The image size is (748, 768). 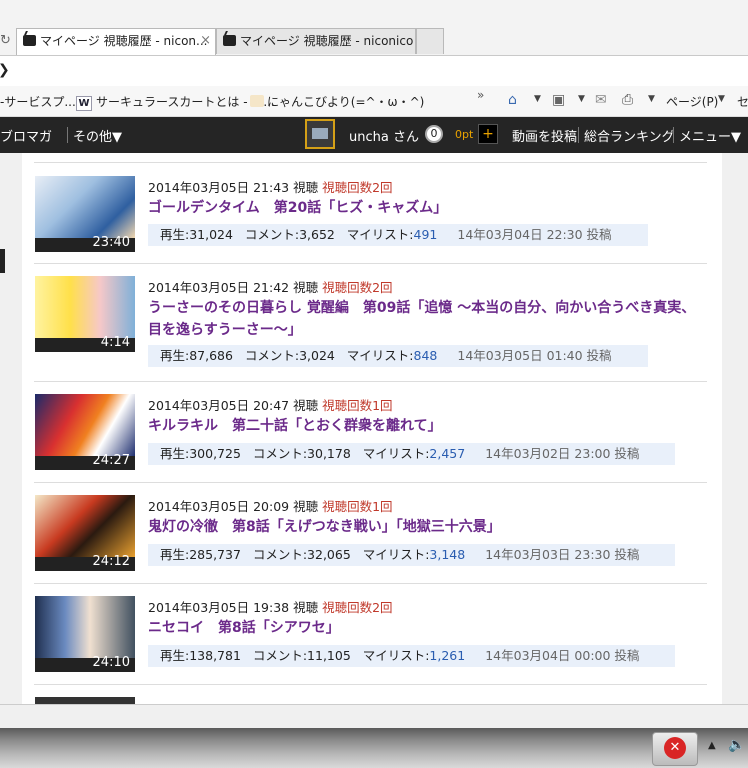 I want to click on video-title: 鬼灯の冷徹 第8話「えげつなき戦い」「地獄三十六景」, so click(x=428, y=527).